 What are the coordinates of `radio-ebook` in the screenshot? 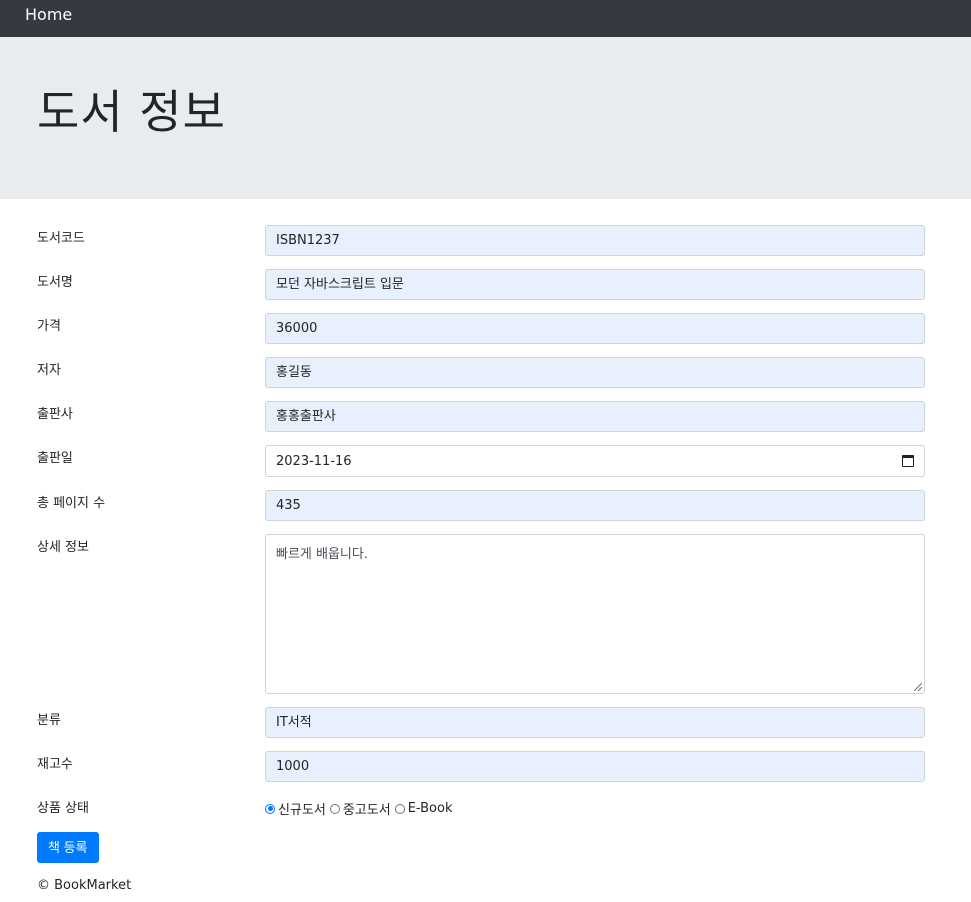 It's located at (399, 808).